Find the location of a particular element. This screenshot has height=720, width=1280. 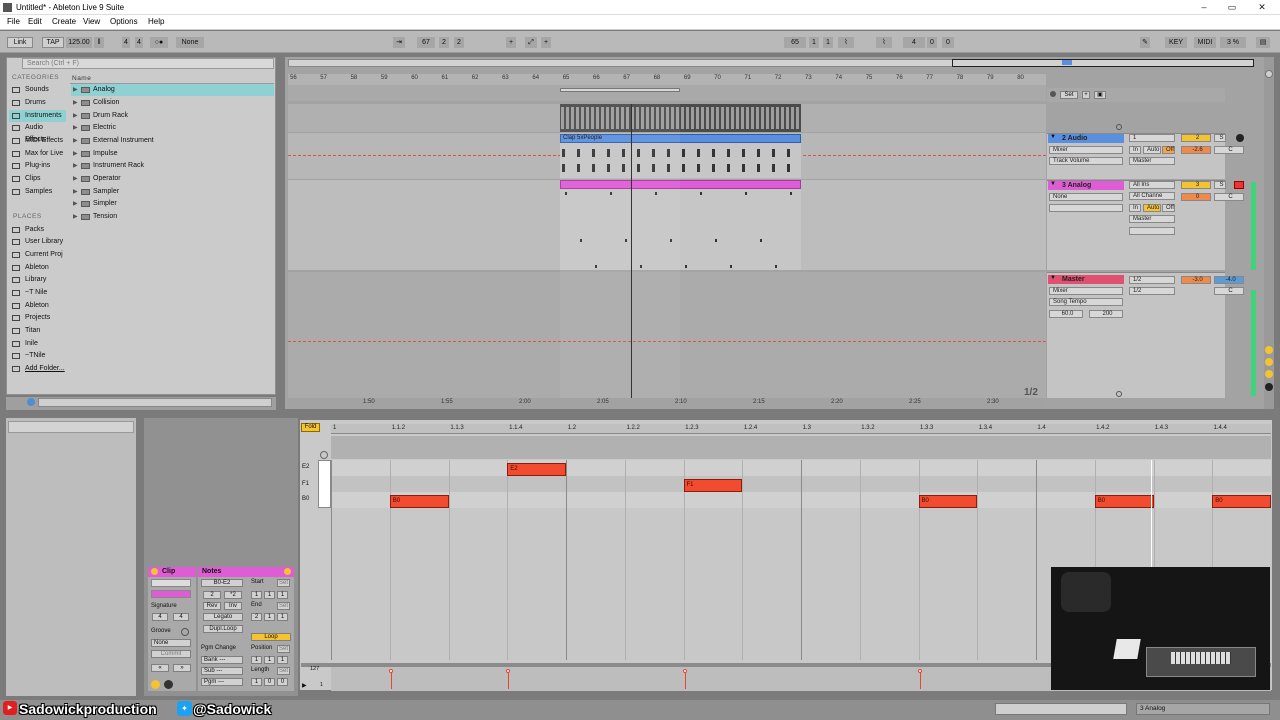

menu-view: View is located at coordinates (91, 21).